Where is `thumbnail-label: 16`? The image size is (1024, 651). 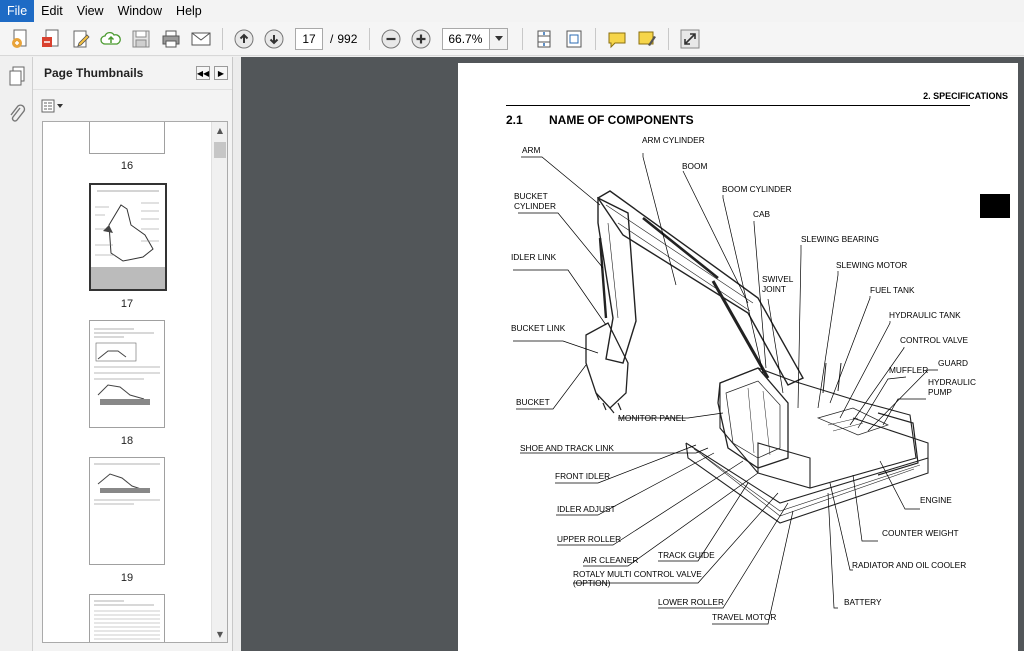
thumbnail-label: 16 is located at coordinates (127, 166).